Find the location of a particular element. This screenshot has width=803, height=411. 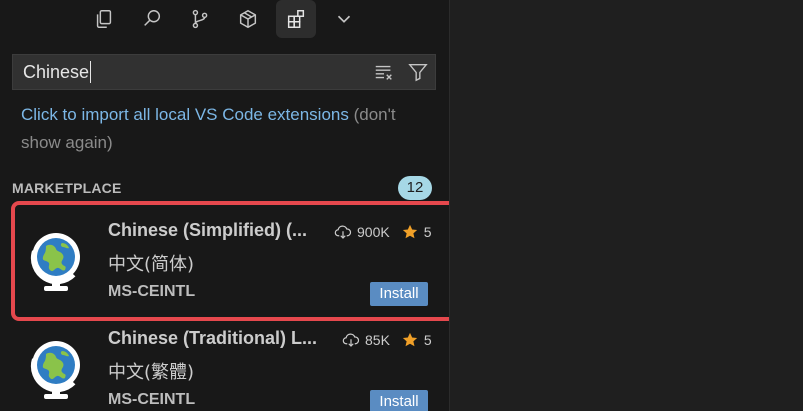

download-count: 85K is located at coordinates (377, 340).